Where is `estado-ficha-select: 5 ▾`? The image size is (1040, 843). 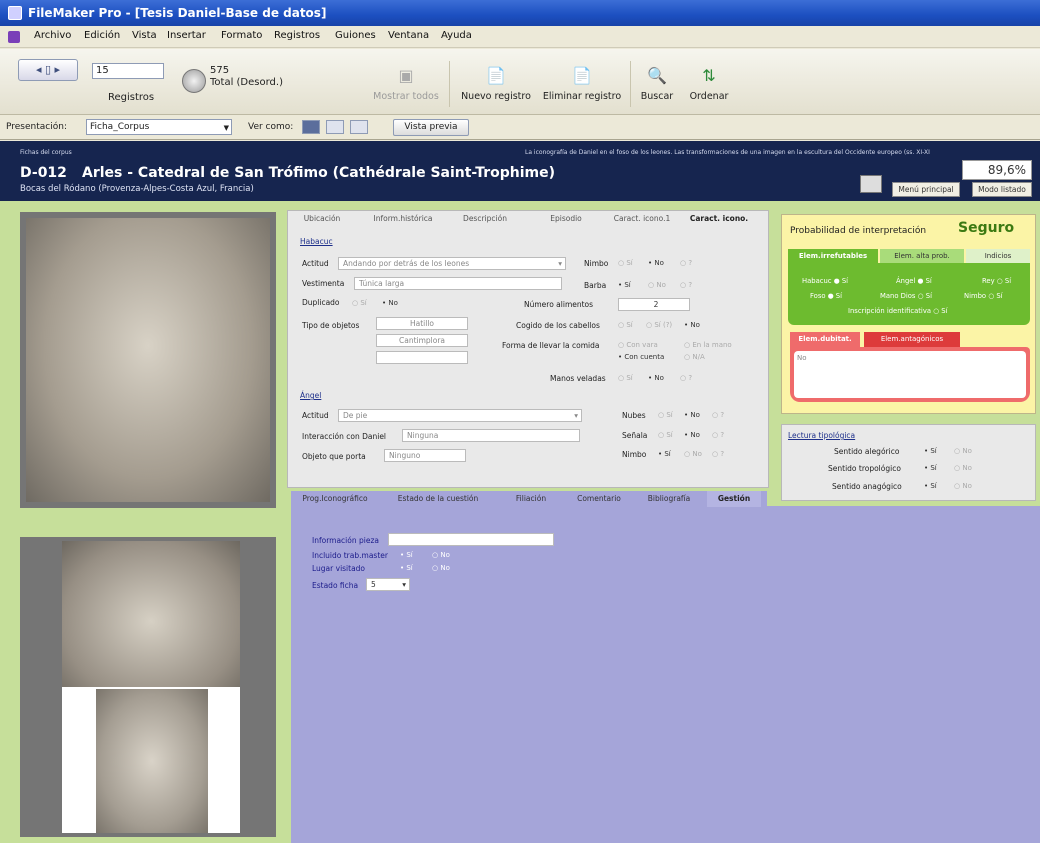
estado-ficha-select: 5 ▾ is located at coordinates (388, 584).